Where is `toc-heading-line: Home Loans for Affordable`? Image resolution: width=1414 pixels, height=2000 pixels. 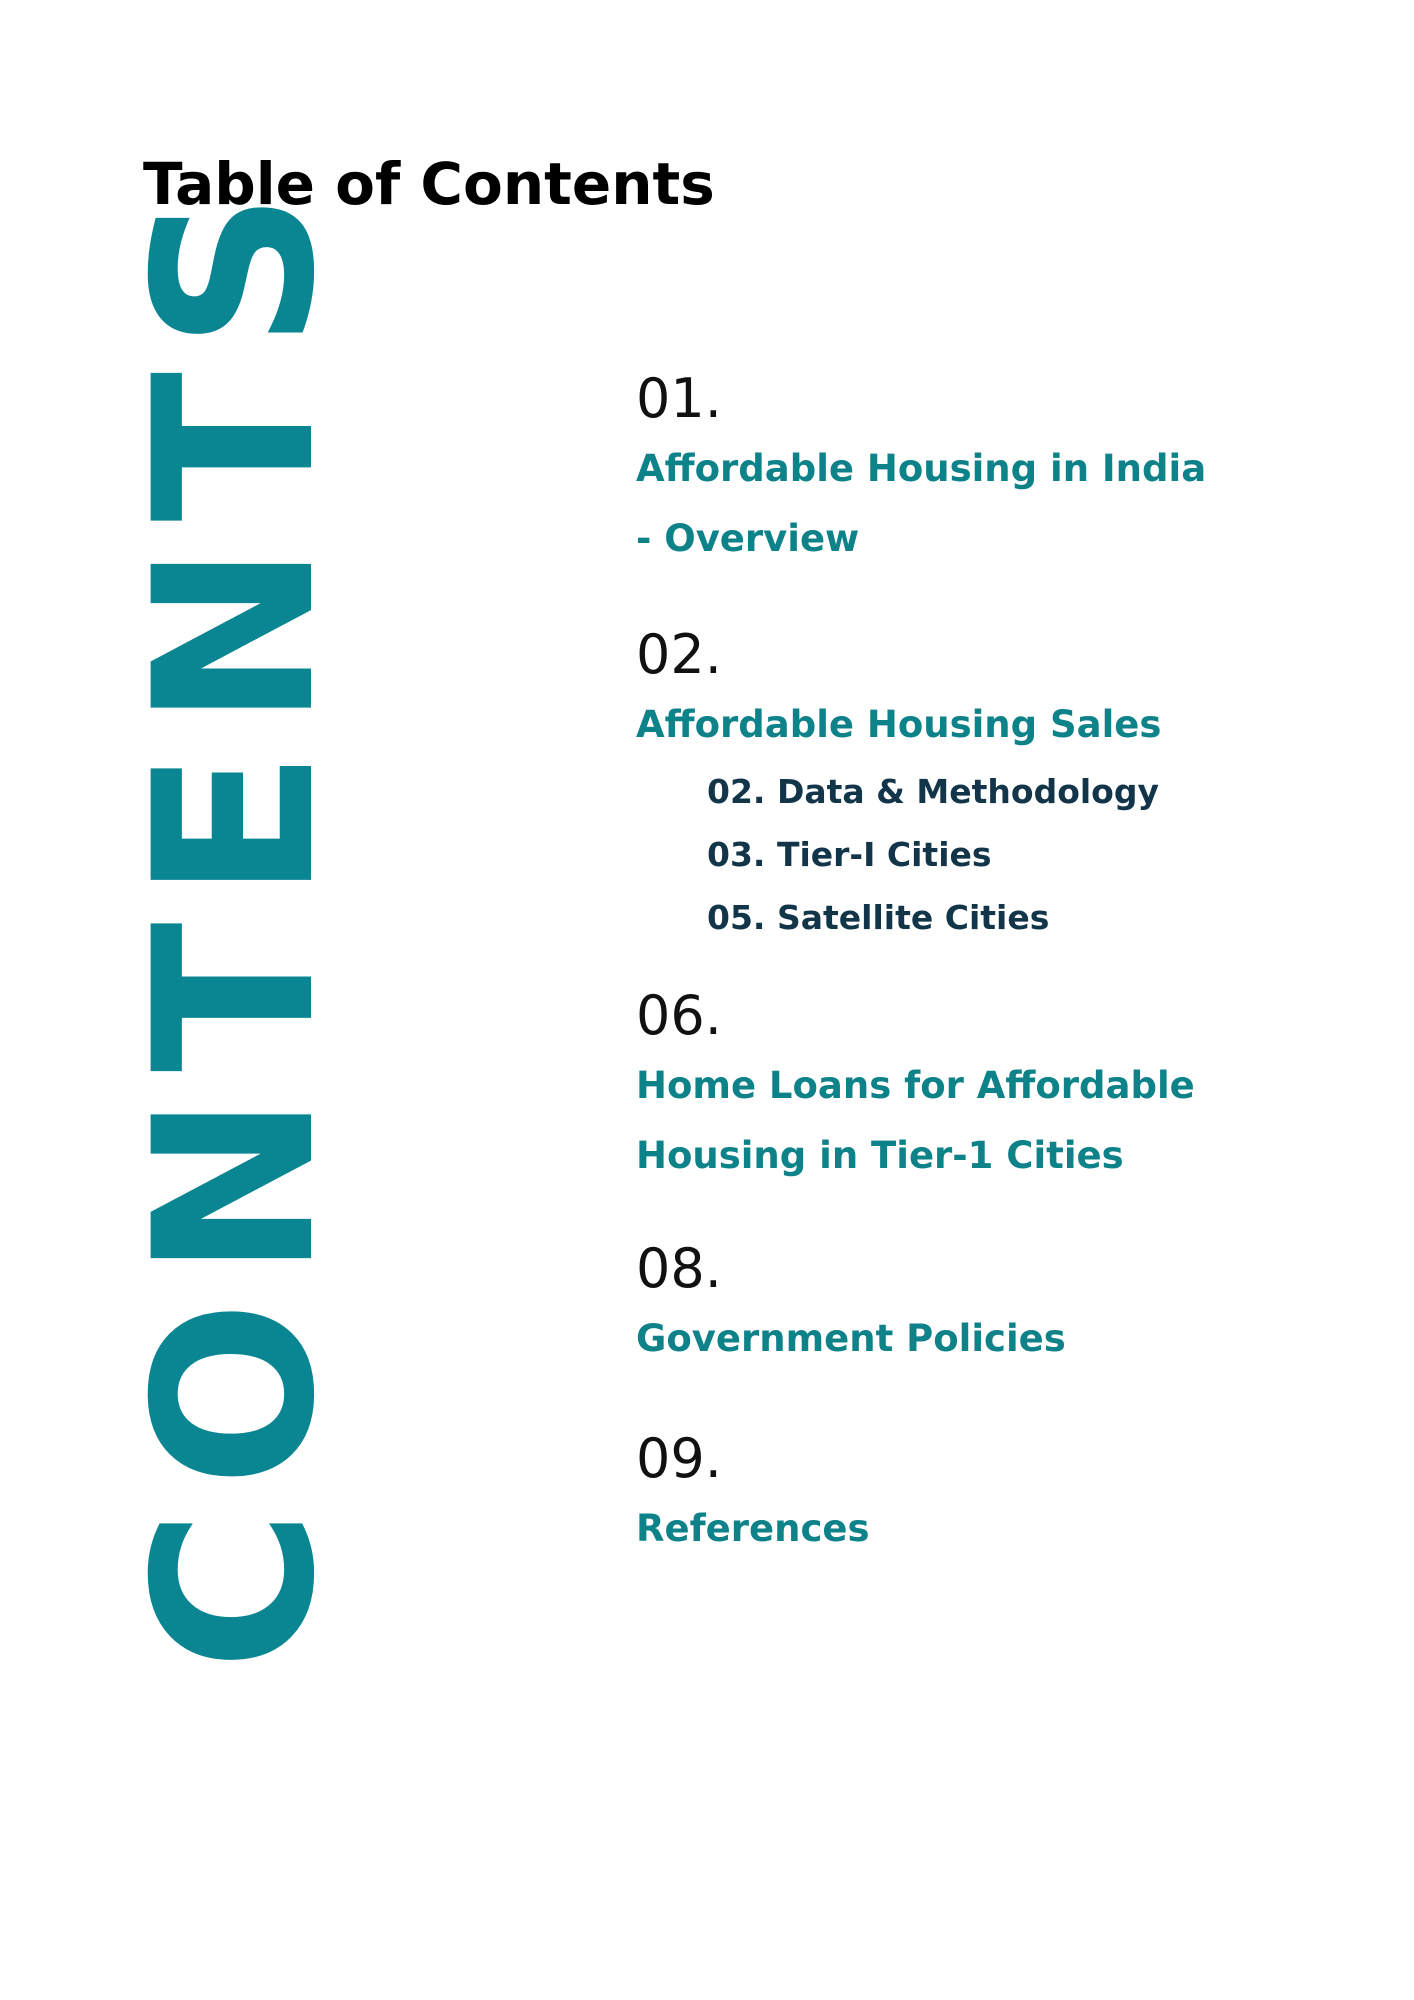 toc-heading-line: Home Loans for Affordable is located at coordinates (915, 1086).